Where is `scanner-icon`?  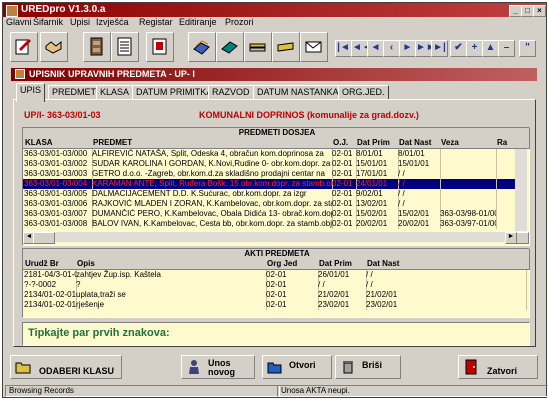 scanner-icon is located at coordinates (286, 47).